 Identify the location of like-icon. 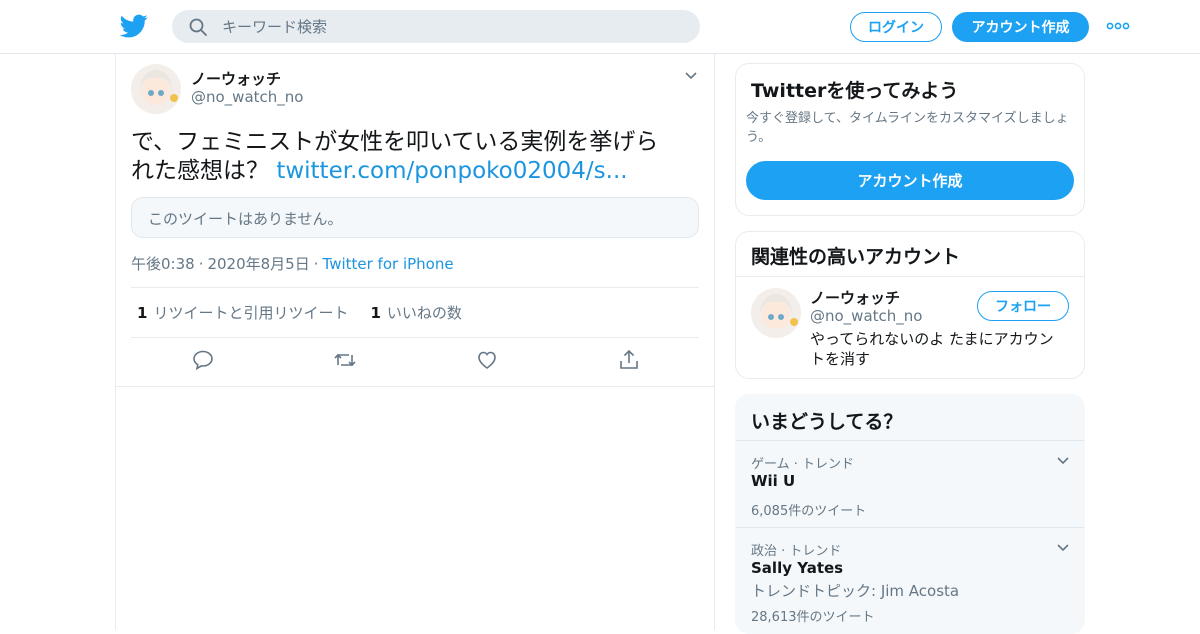
(487, 360).